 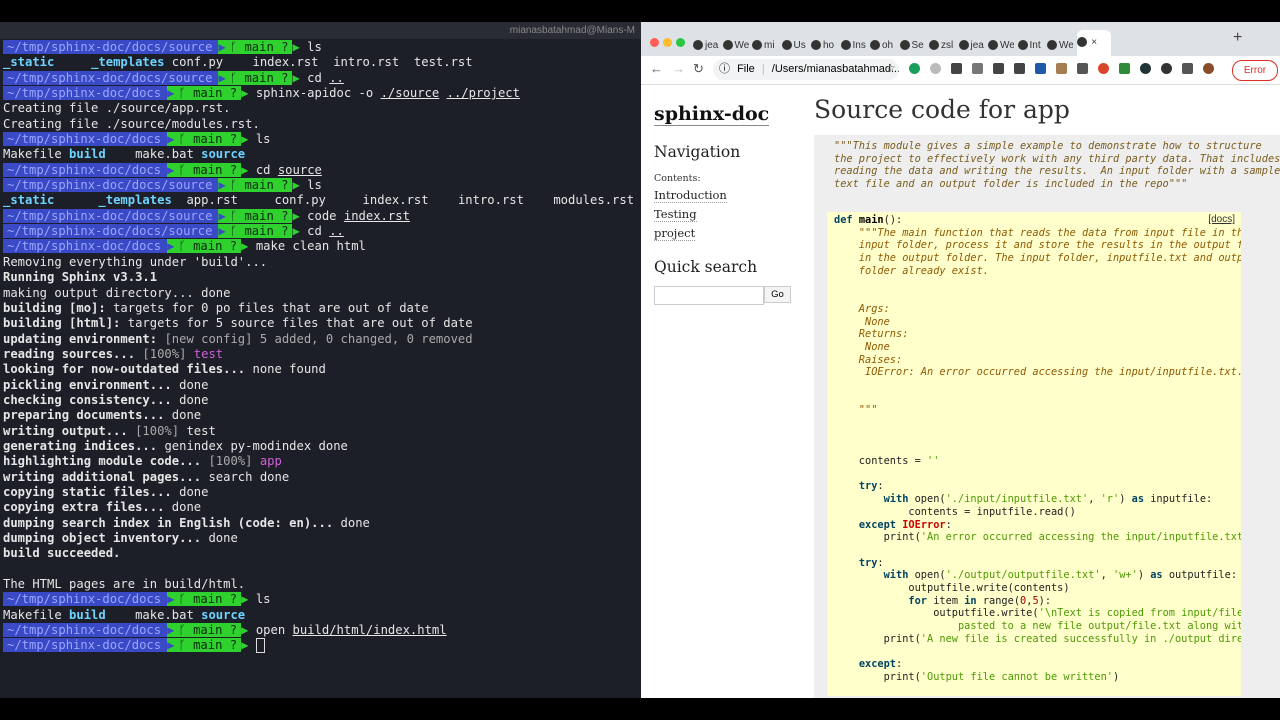 I want to click on extensions-bar, so click(x=1066, y=68).